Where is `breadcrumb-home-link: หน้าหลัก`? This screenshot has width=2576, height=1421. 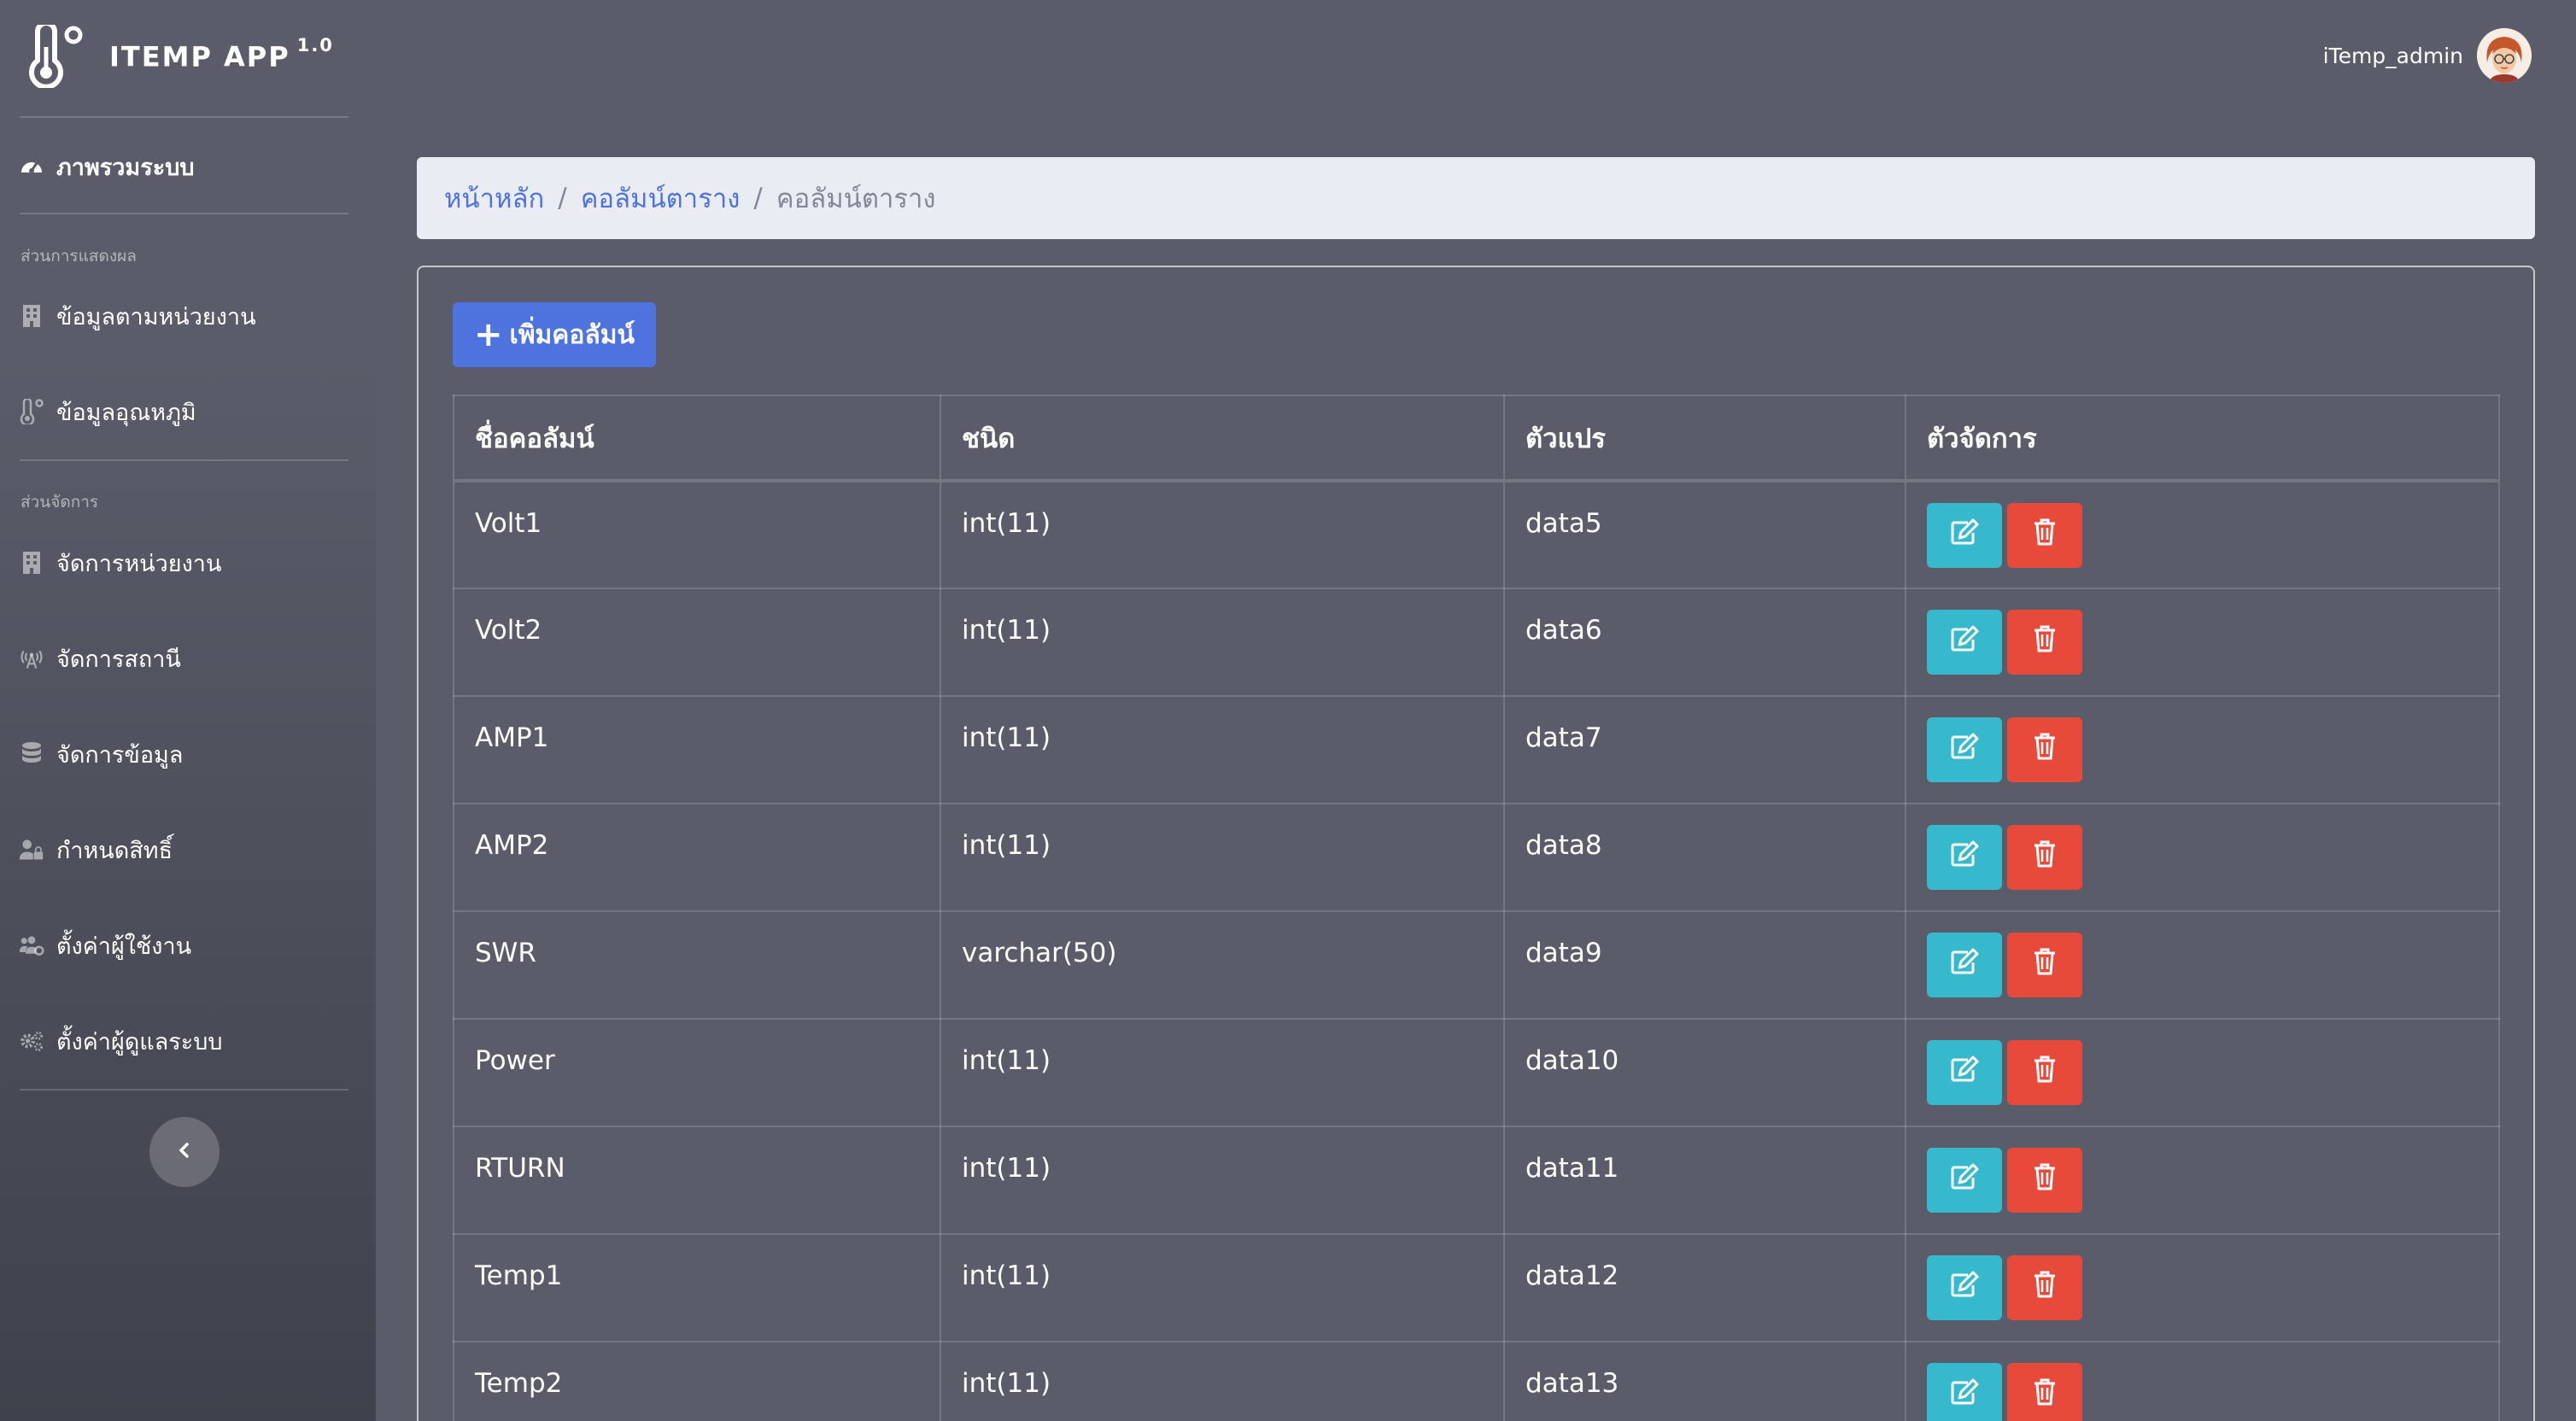
breadcrumb-home-link: หน้าหลัก is located at coordinates (494, 198).